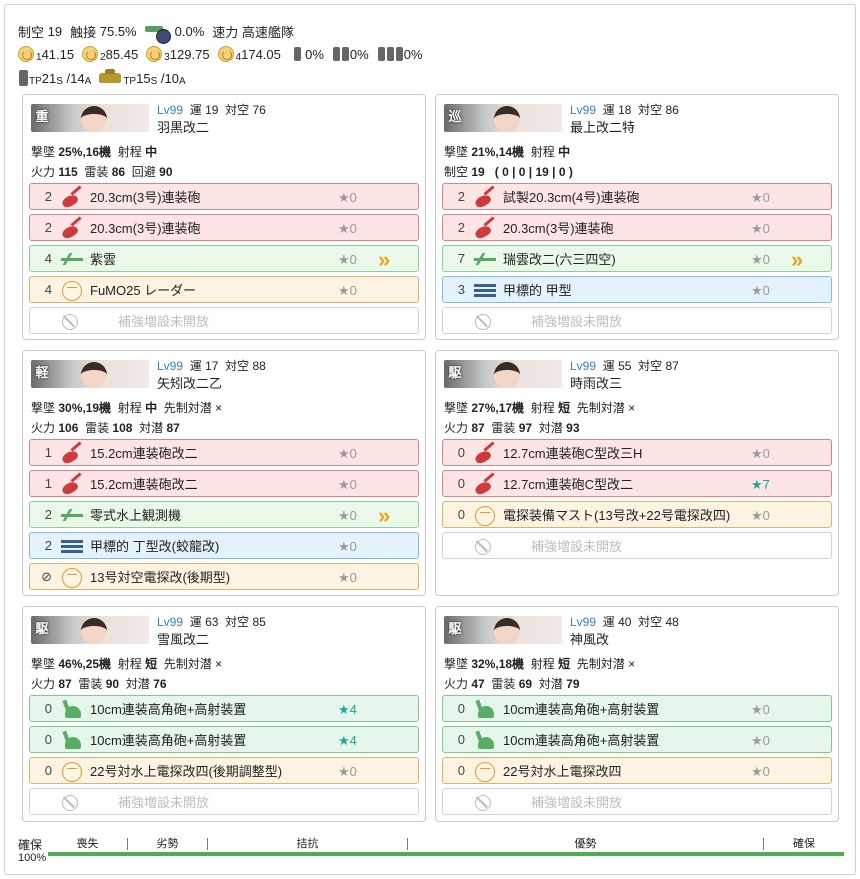 The height and width of the screenshot is (879, 860). I want to click on equipment-slot: 7 瑞雲改二(六三四空) ★0 », so click(637, 258).